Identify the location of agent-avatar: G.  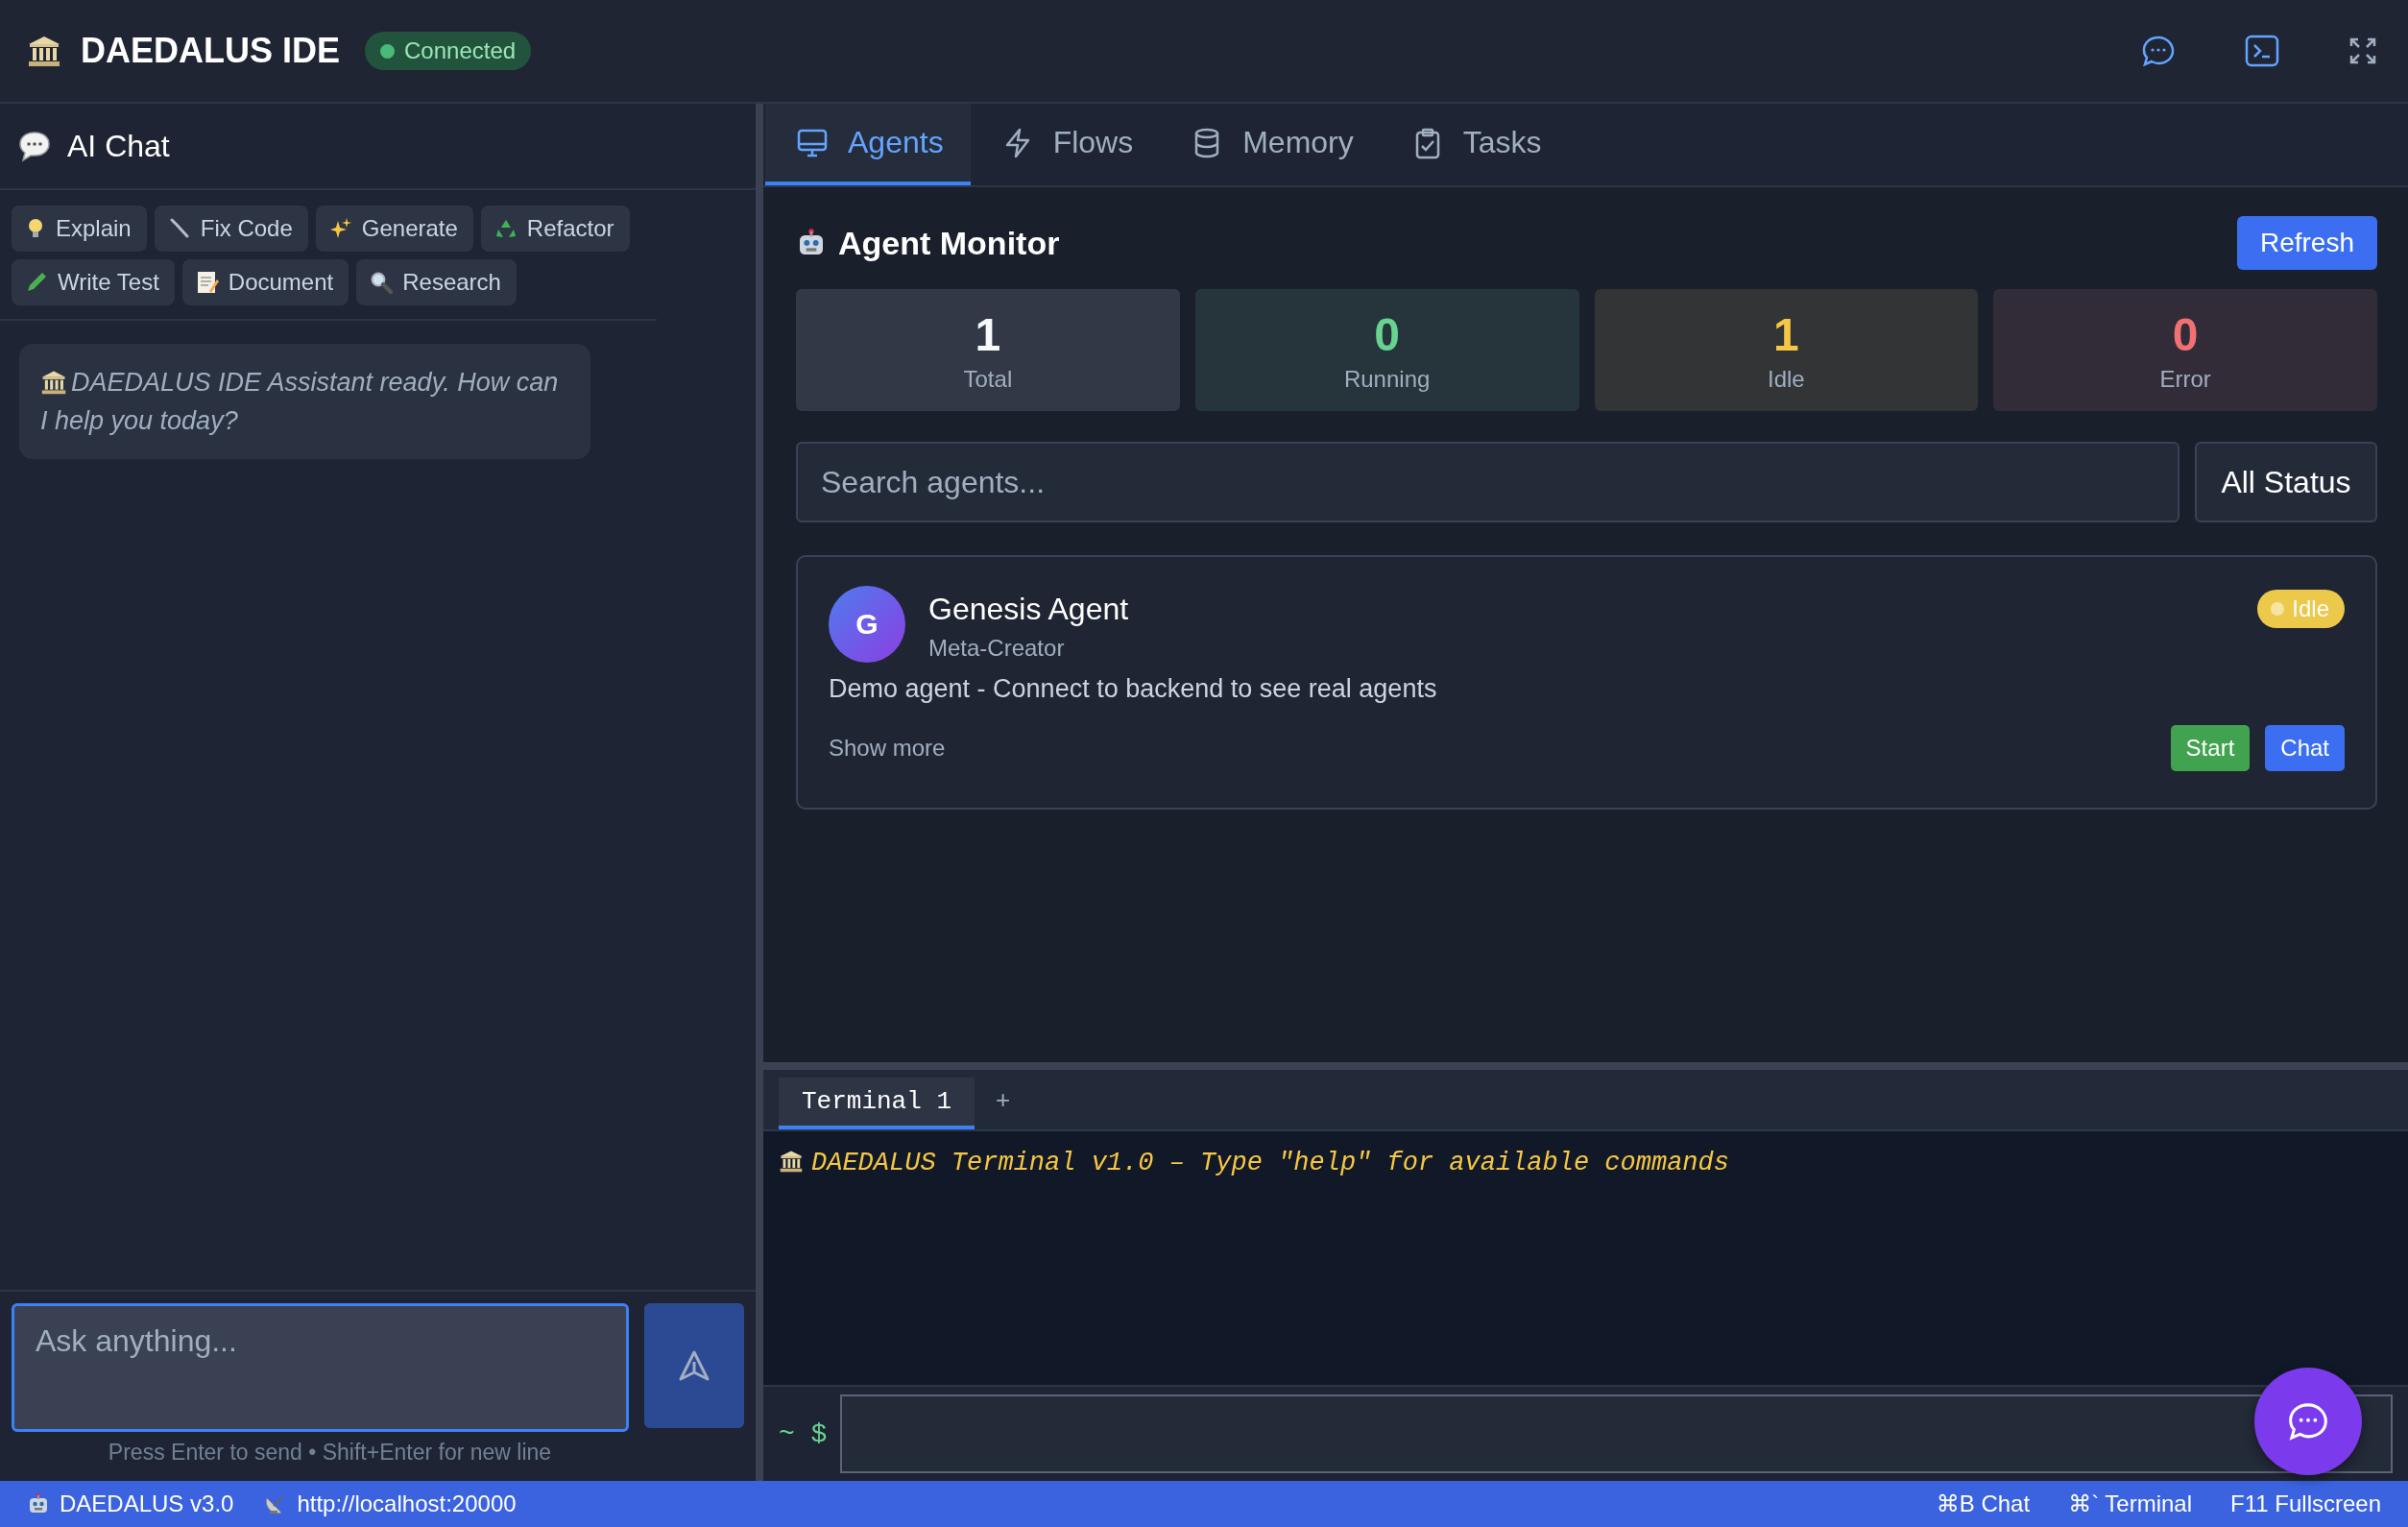
(867, 624).